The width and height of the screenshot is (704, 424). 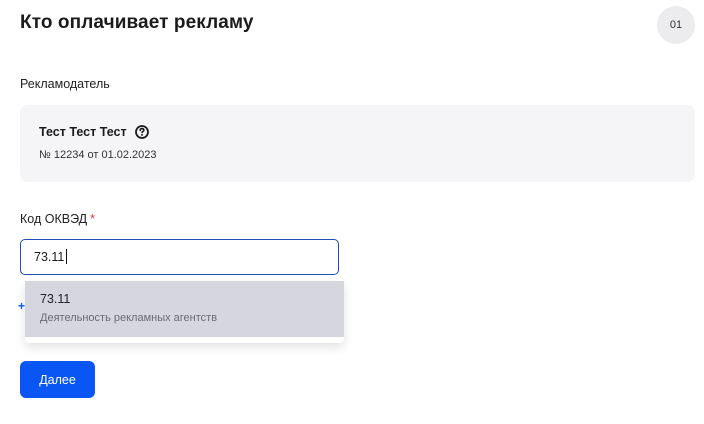 I want to click on advertiser-contract: № 12234 от 01.02.2023, so click(x=98, y=155).